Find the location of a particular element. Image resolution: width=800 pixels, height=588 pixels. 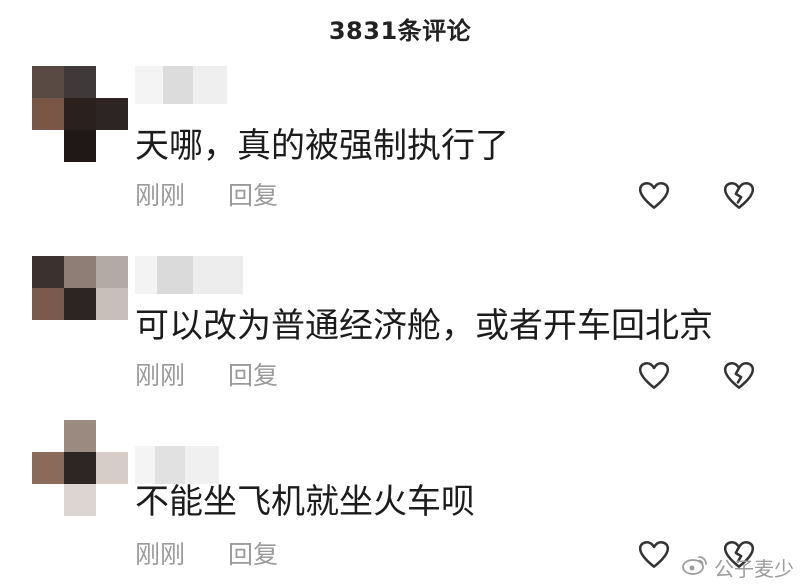

watermark-text: 公子麦少 is located at coordinates (754, 569).